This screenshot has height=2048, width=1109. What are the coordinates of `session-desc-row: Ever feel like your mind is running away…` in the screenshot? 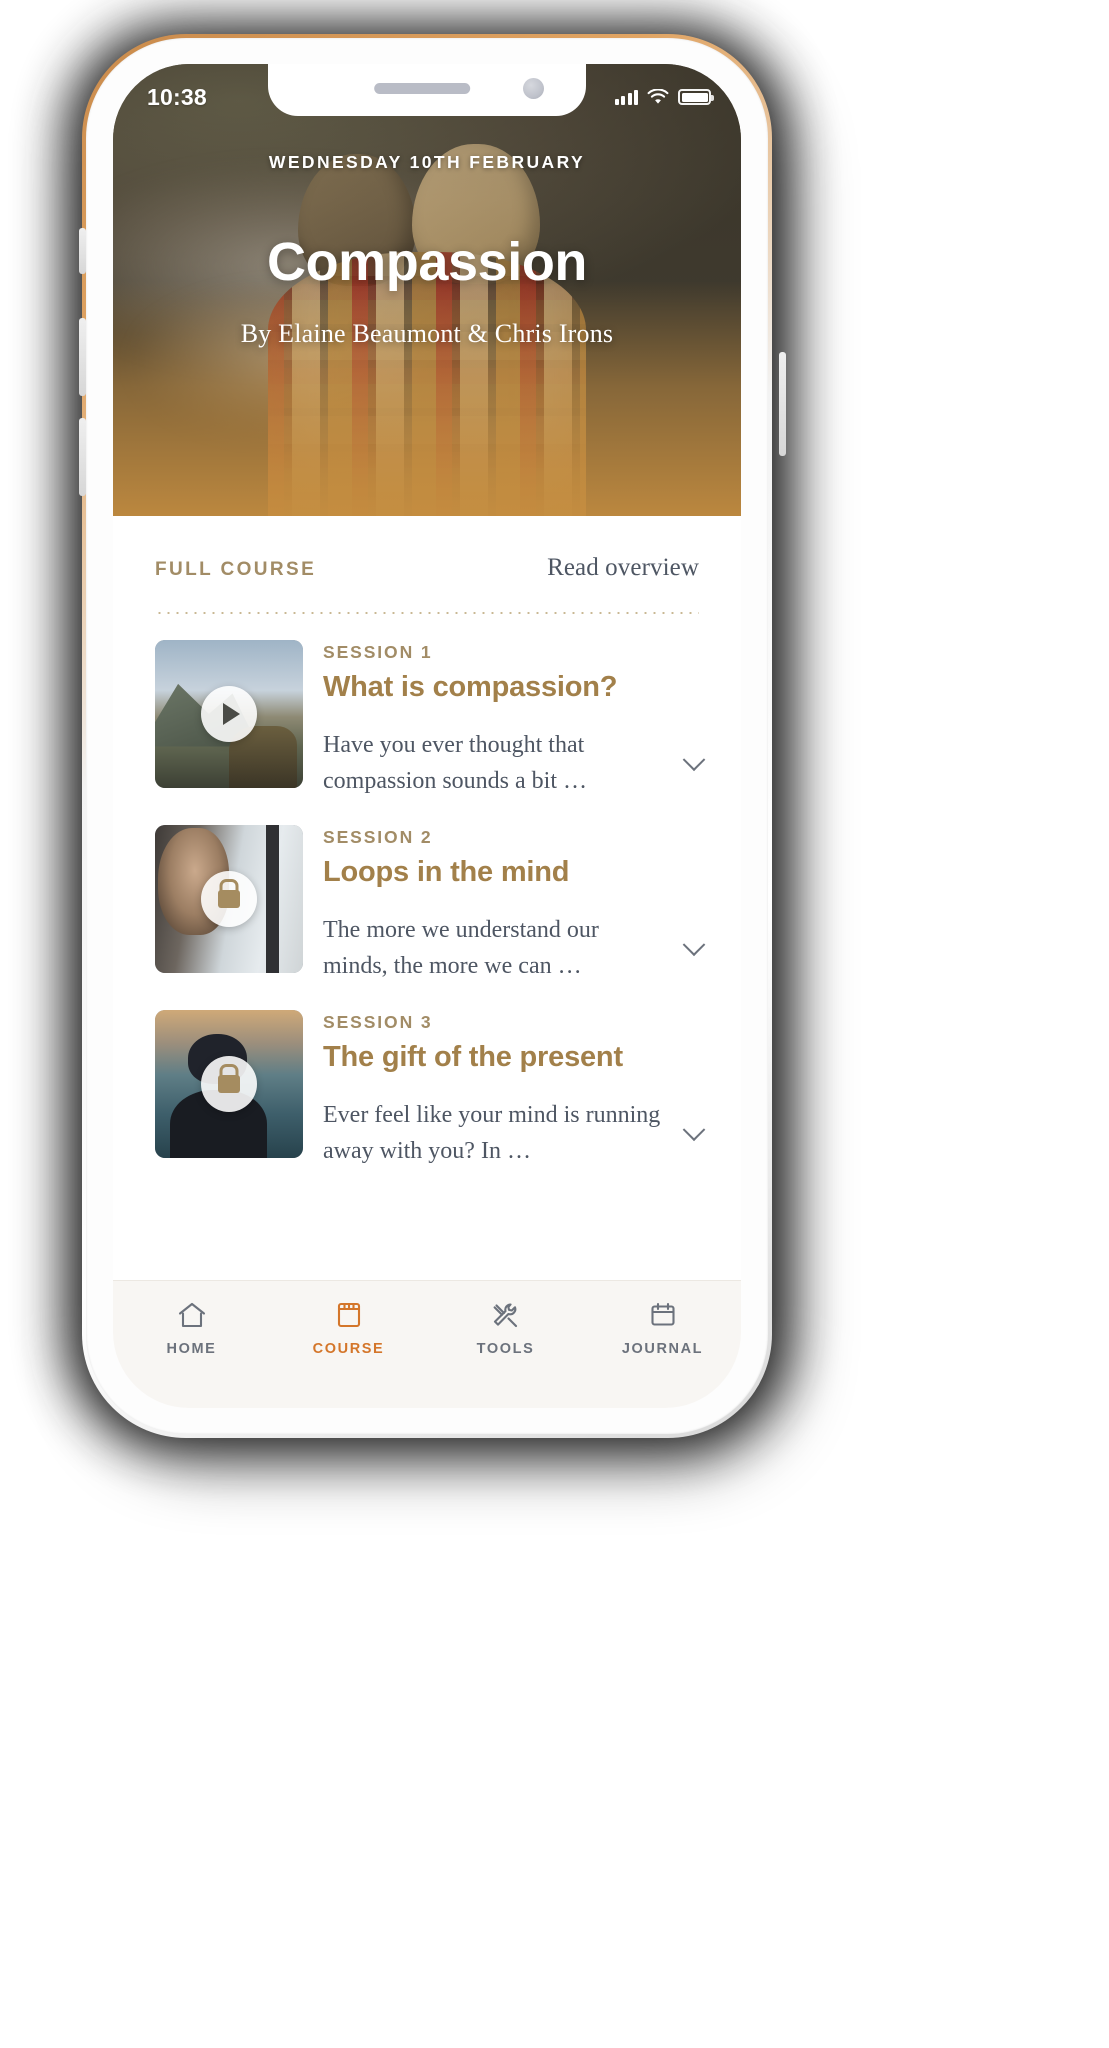 It's located at (518, 1133).